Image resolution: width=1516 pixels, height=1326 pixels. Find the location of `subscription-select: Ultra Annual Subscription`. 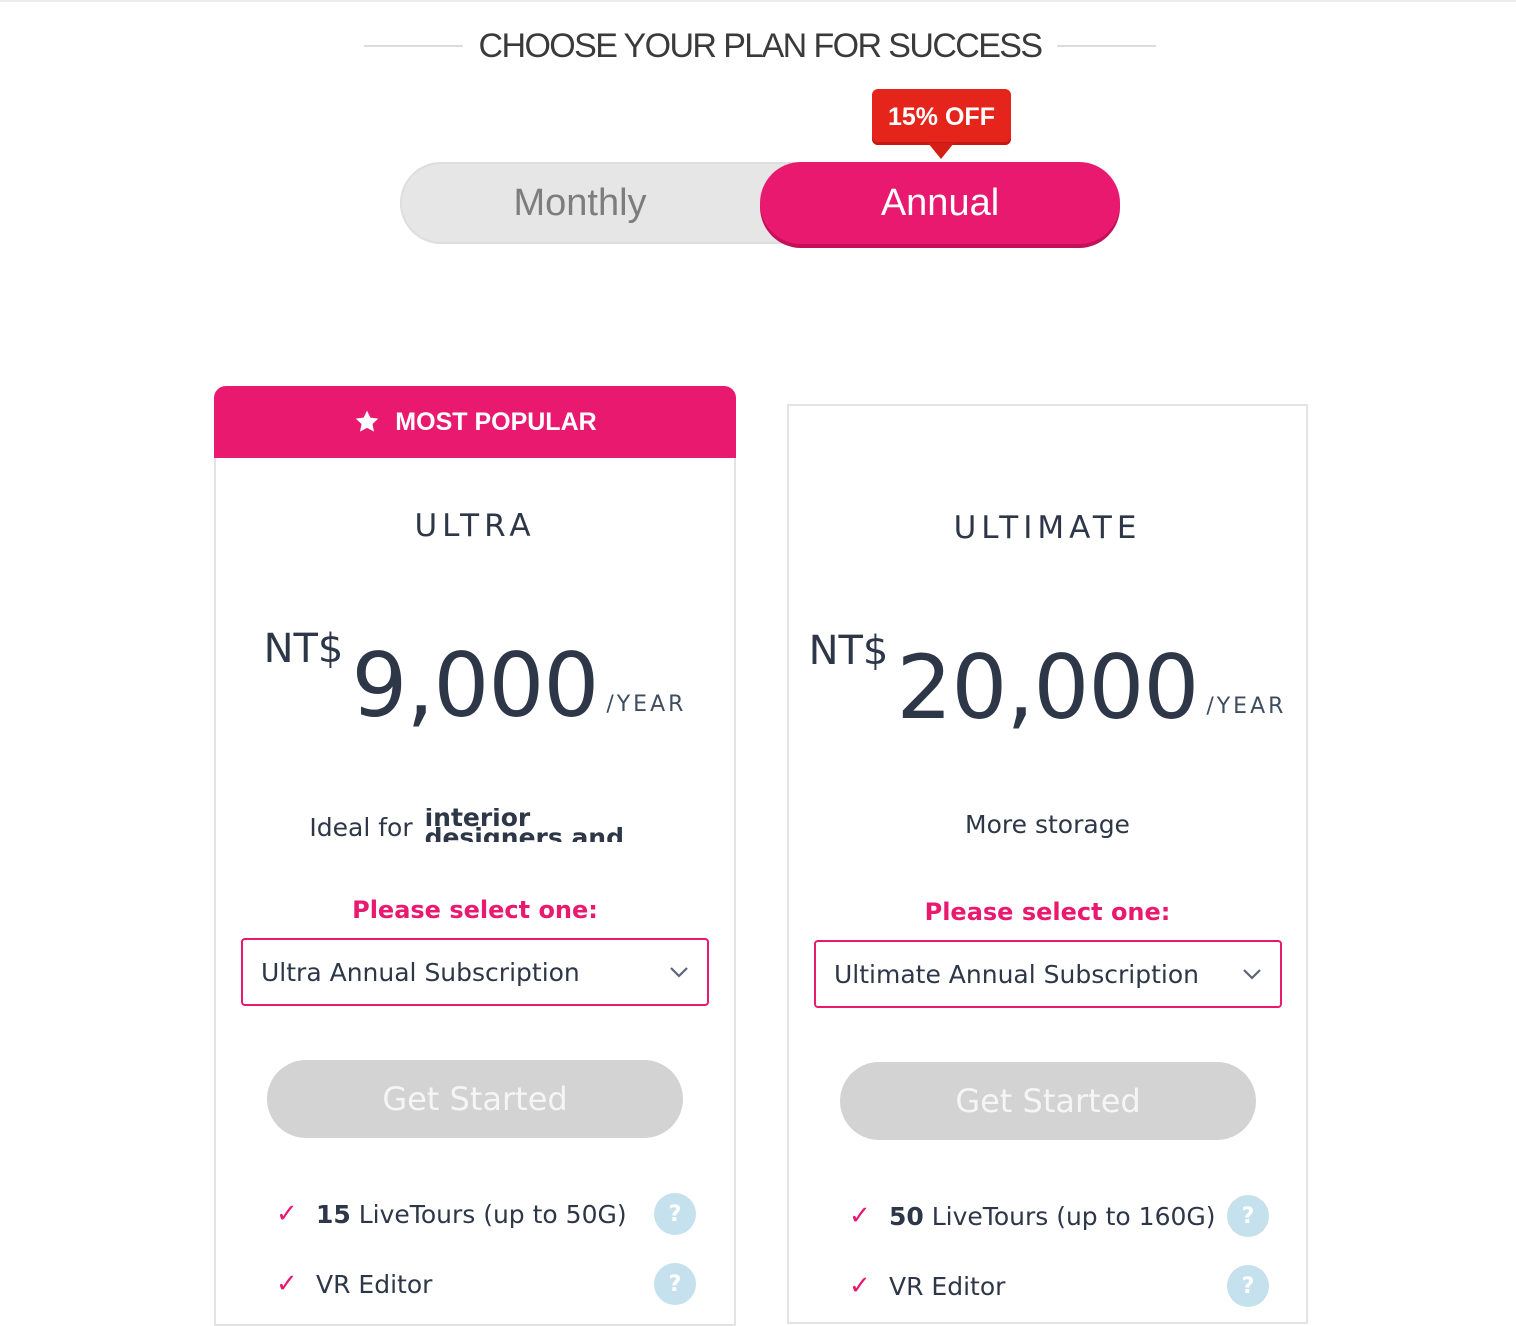

subscription-select: Ultra Annual Subscription is located at coordinates (475, 972).